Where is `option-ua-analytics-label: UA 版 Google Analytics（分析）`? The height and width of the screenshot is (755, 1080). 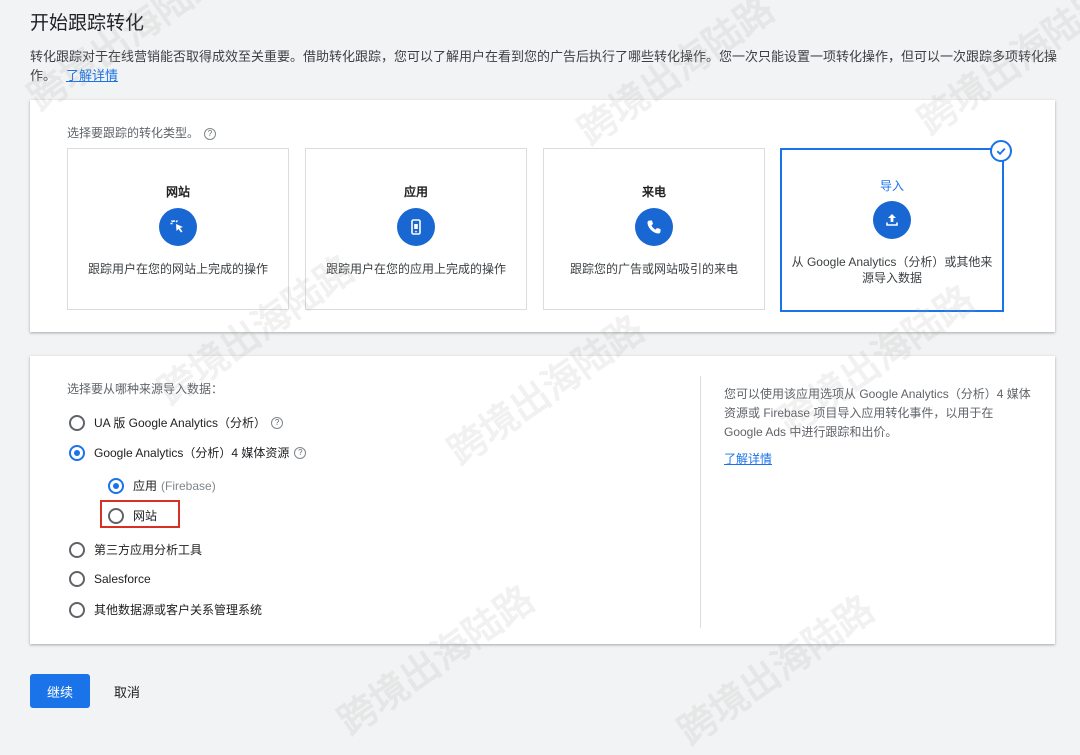
option-ua-analytics-label: UA 版 Google Analytics（分析） is located at coordinates (180, 423).